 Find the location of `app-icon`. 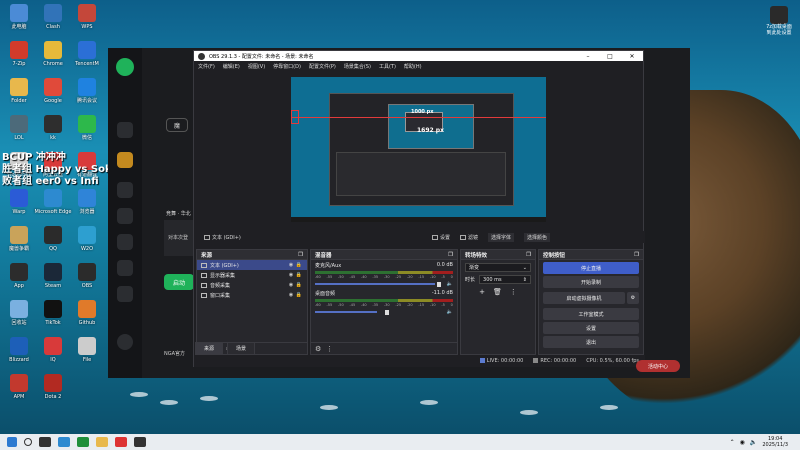

app-icon is located at coordinates (83, 442).